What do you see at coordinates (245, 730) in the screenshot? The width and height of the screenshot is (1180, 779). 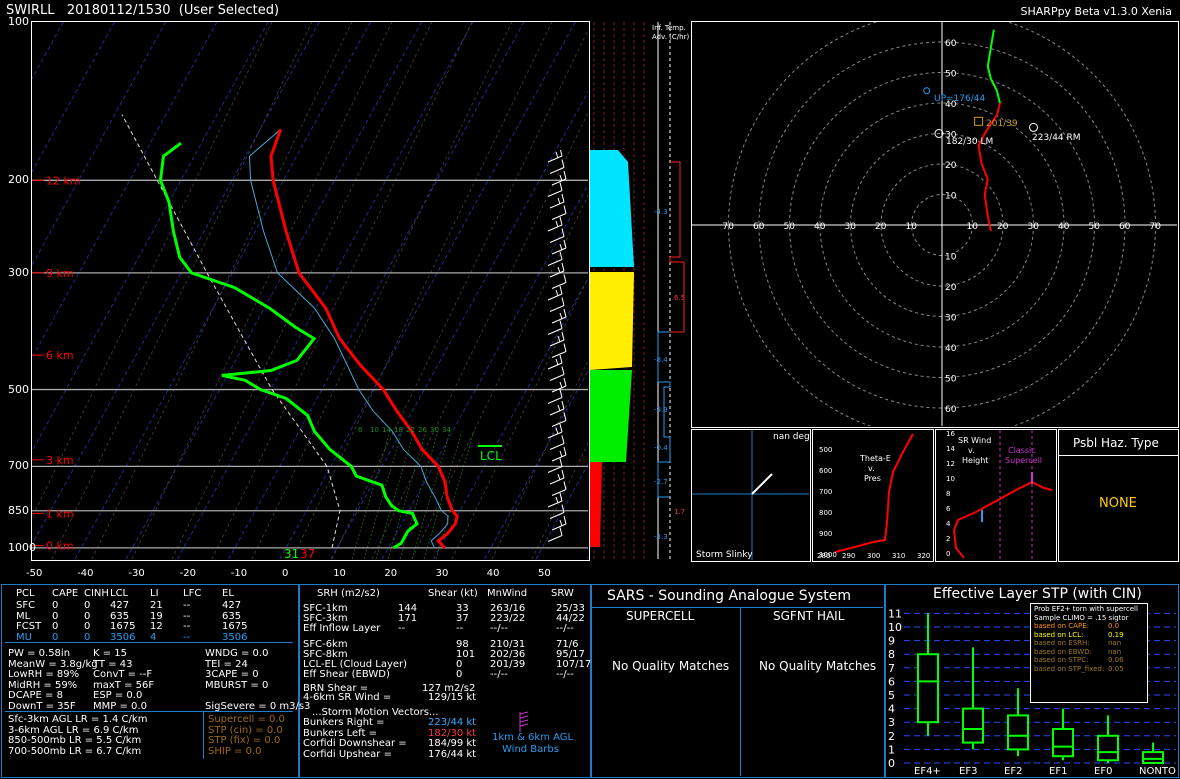 I see `composite-index: STP (cin) = 0.0` at bounding box center [245, 730].